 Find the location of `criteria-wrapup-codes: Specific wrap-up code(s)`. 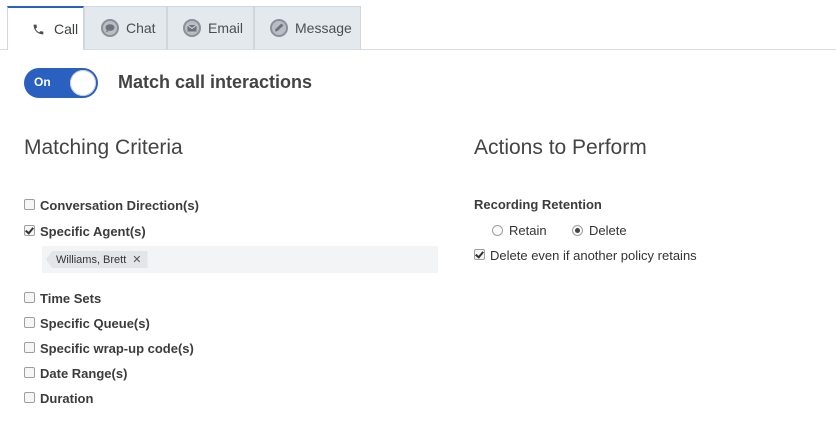

criteria-wrapup-codes: Specific wrap-up code(s) is located at coordinates (109, 348).